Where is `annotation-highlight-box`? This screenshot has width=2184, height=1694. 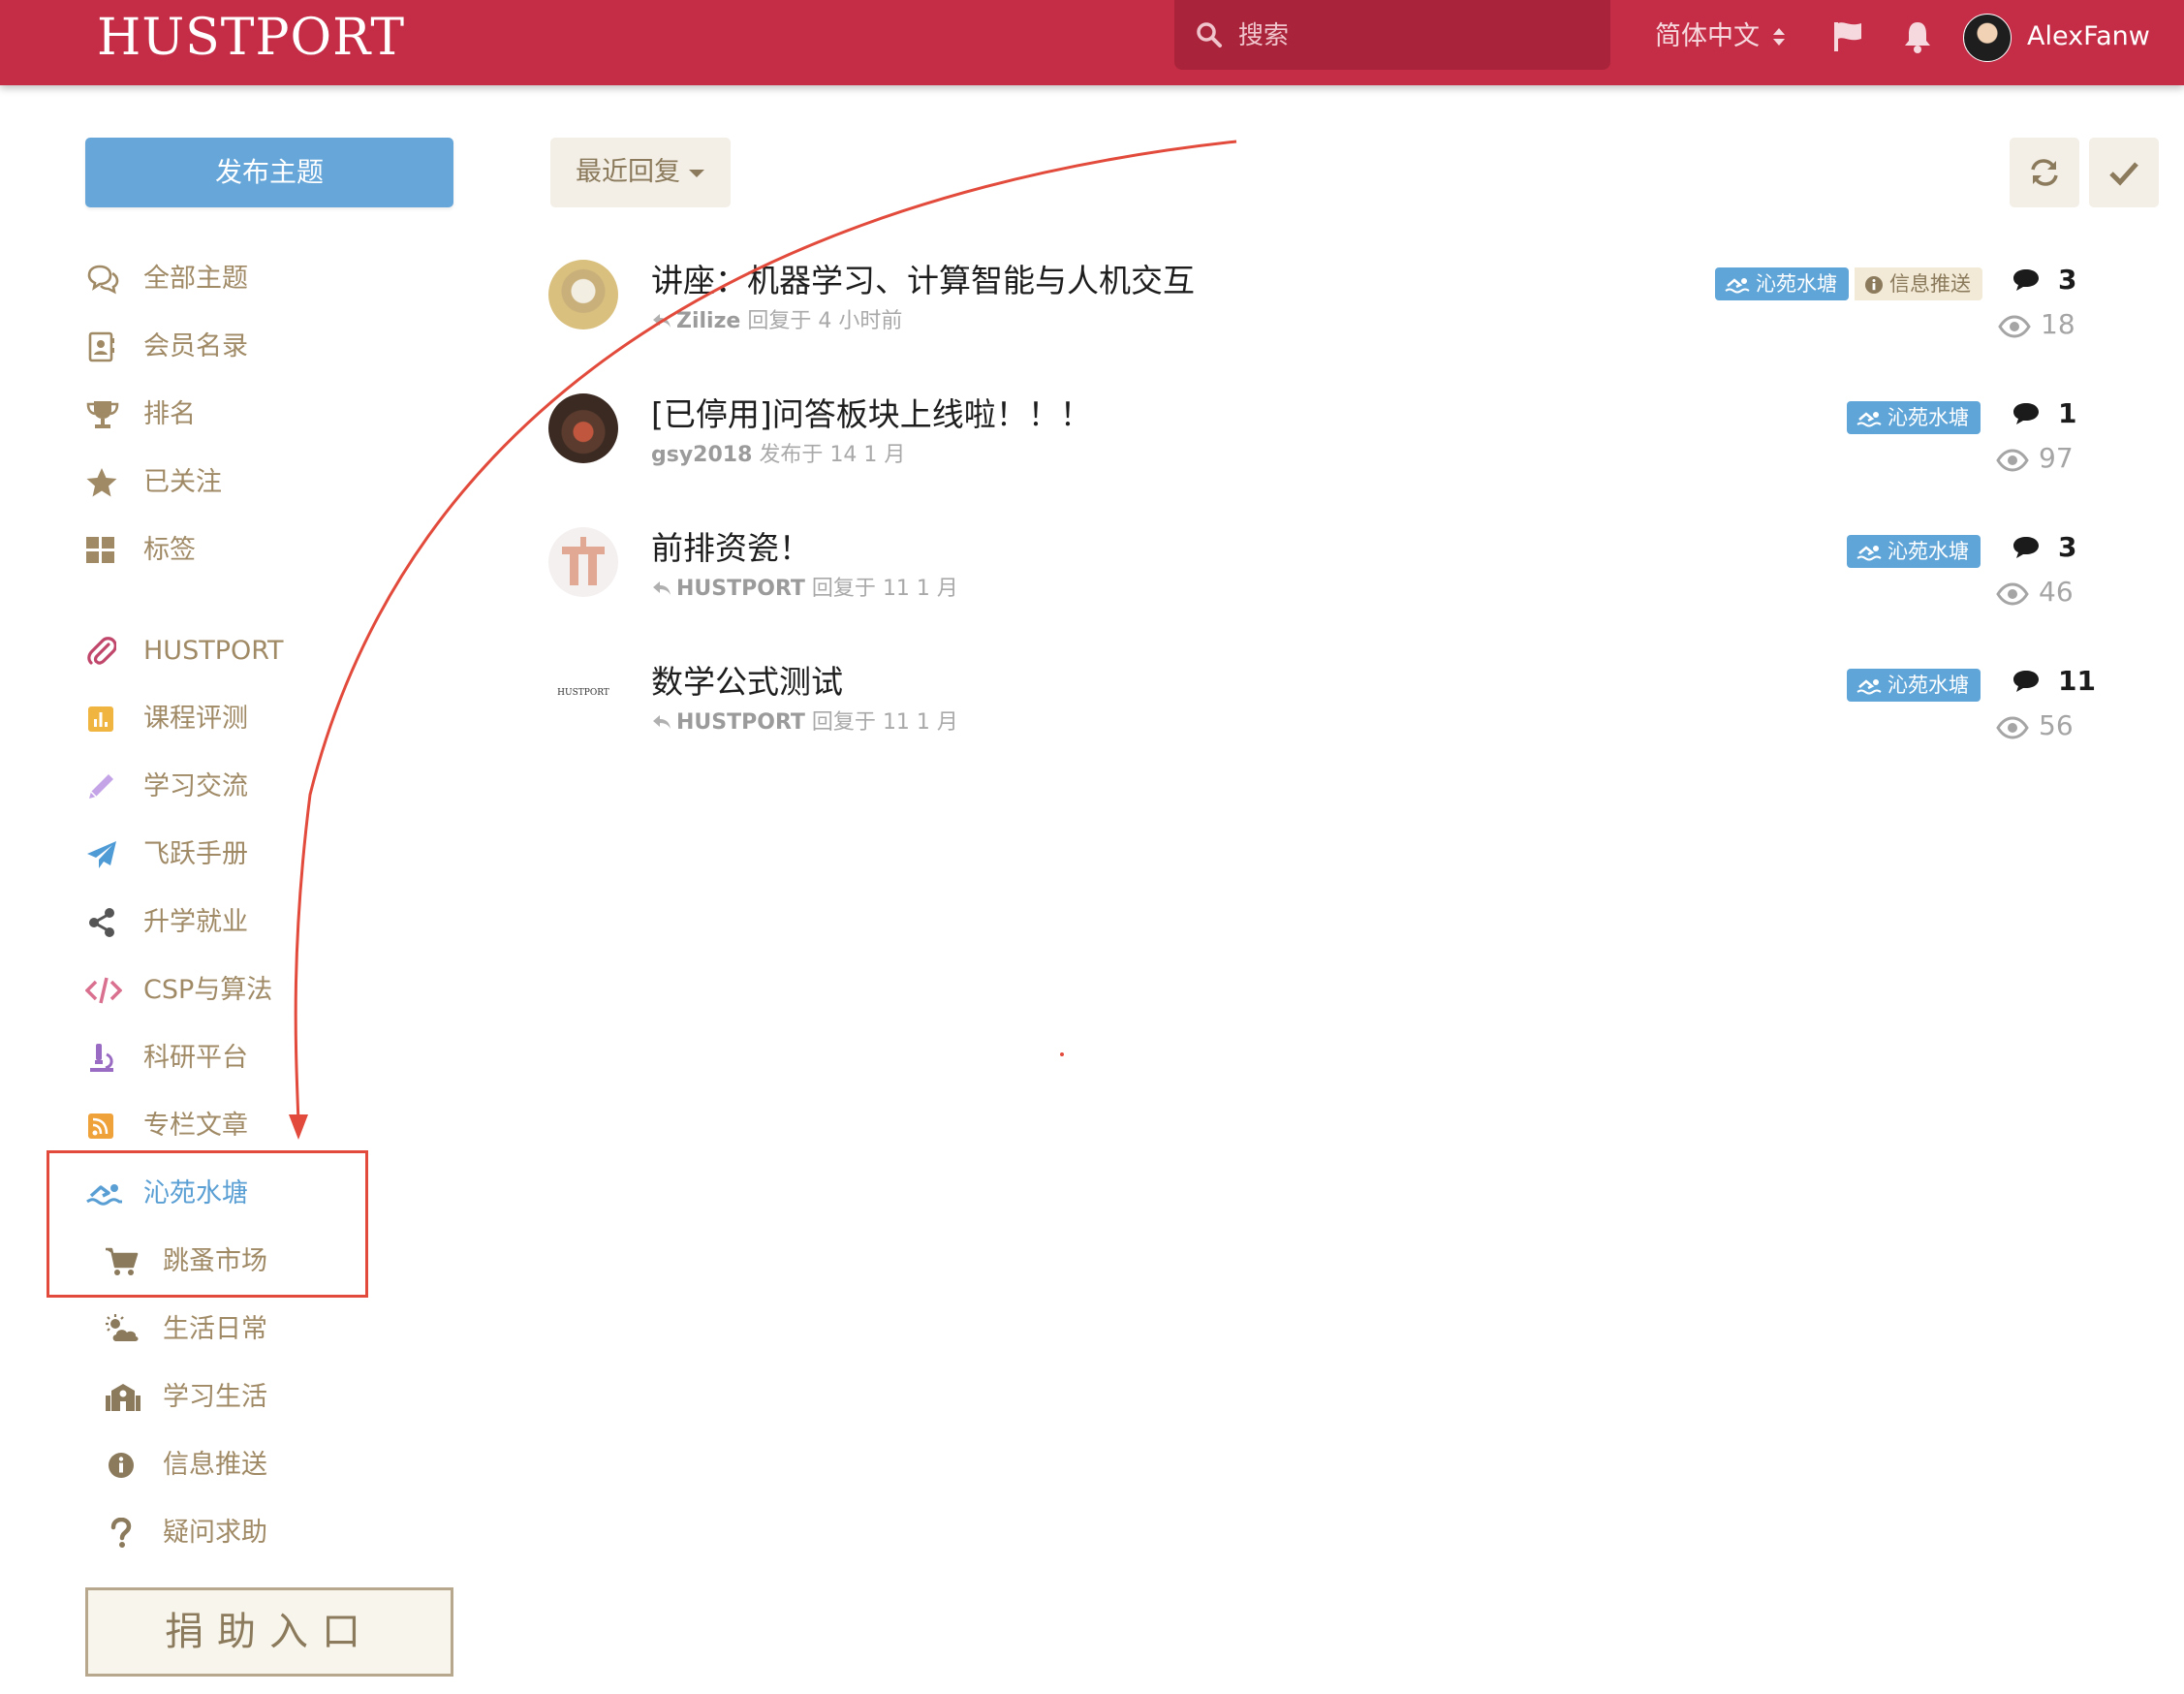
annotation-highlight-box is located at coordinates (208, 1224).